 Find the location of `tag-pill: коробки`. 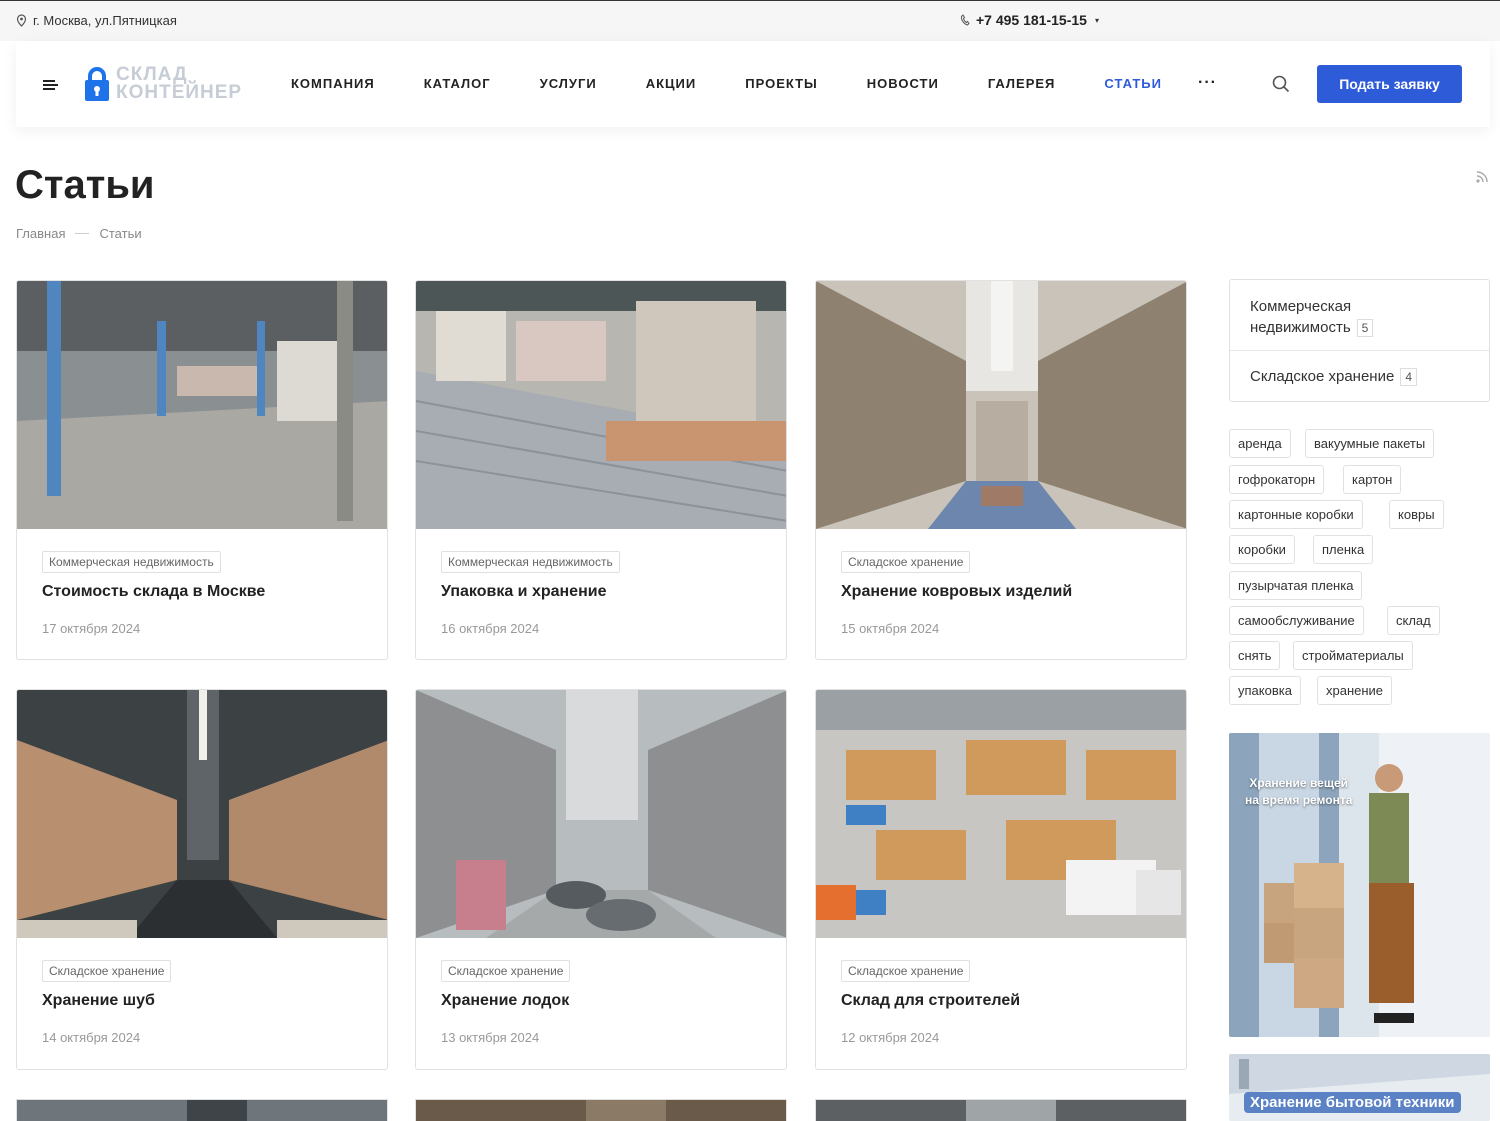

tag-pill: коробки is located at coordinates (1262, 549).